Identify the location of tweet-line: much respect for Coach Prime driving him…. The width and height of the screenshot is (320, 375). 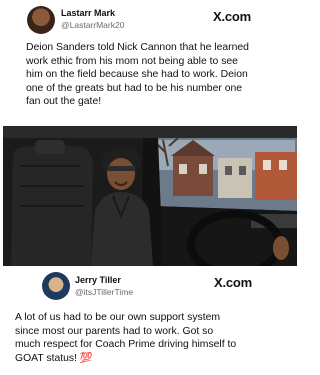
(126, 345).